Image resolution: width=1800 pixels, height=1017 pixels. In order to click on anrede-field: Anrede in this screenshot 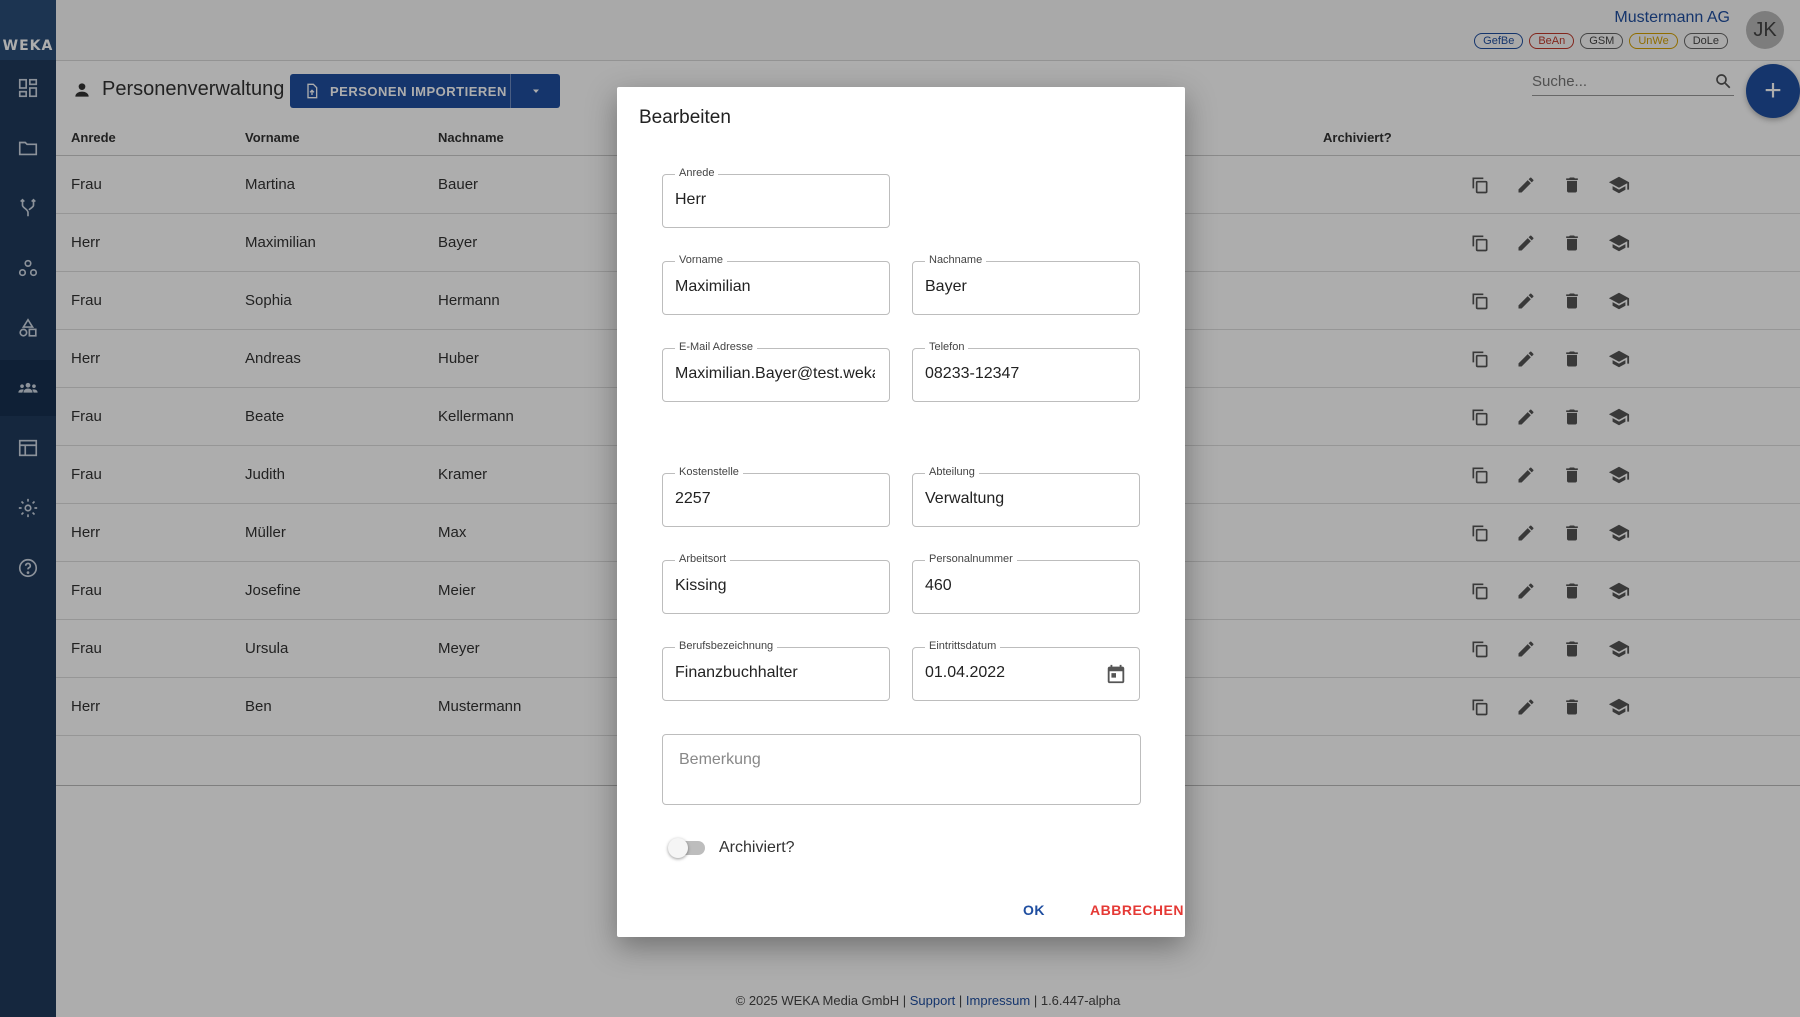, I will do `click(776, 197)`.